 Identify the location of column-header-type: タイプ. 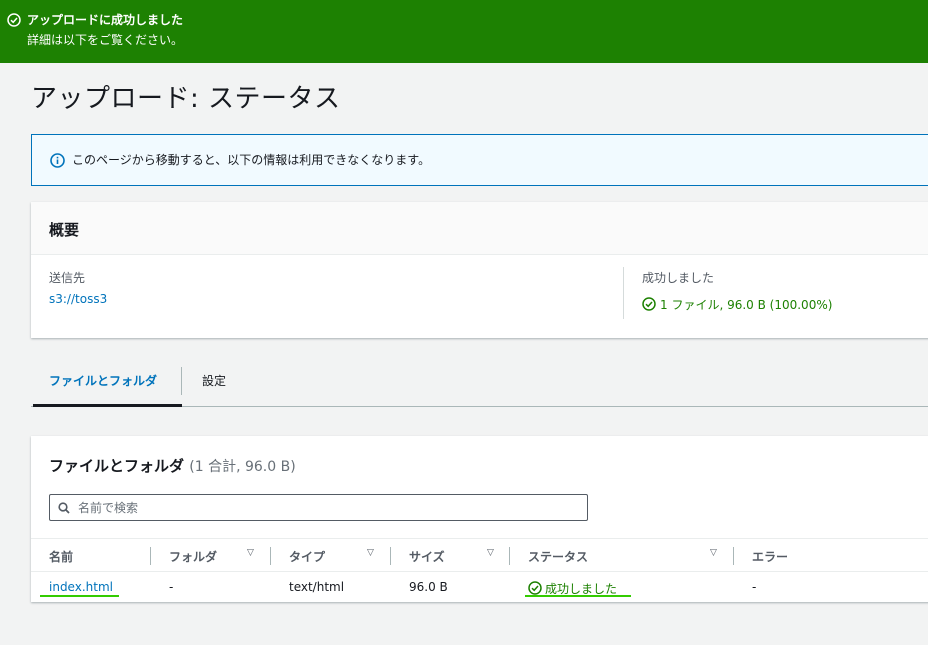
(307, 556).